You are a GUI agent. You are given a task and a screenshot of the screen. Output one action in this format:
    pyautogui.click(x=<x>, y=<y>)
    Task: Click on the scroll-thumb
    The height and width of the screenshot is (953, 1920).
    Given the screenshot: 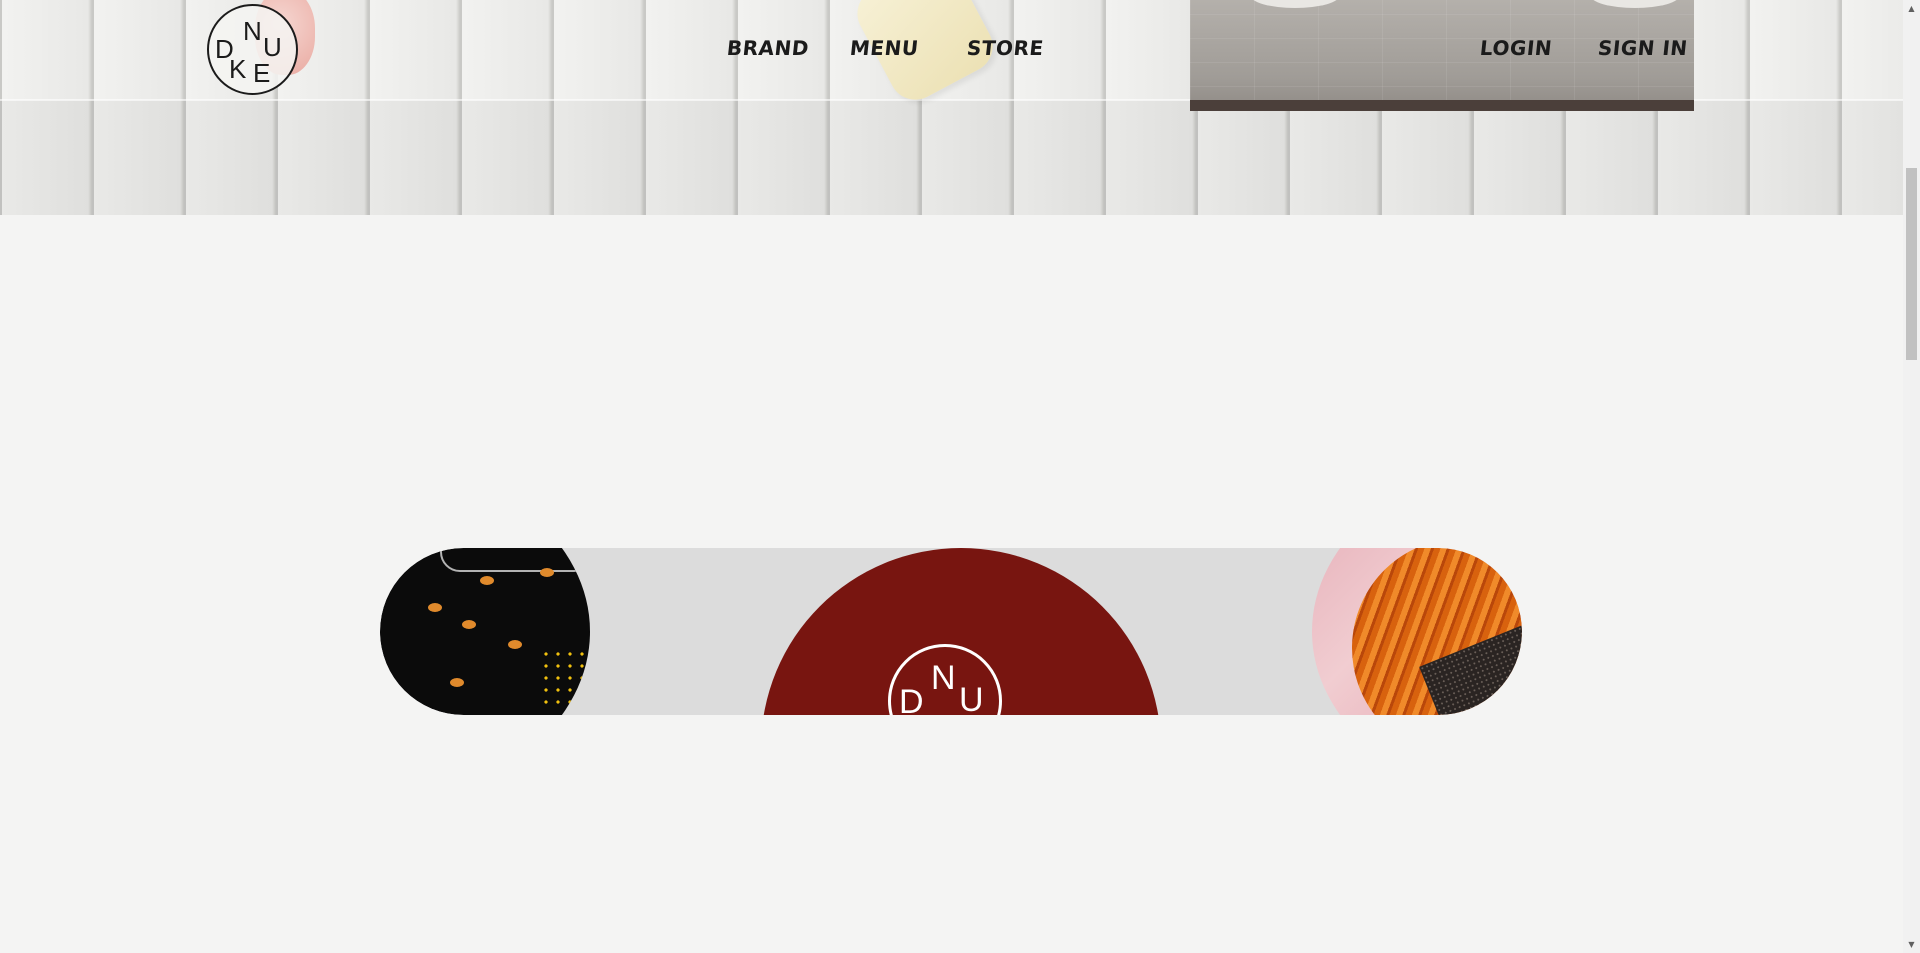 What is the action you would take?
    pyautogui.click(x=1911, y=264)
    